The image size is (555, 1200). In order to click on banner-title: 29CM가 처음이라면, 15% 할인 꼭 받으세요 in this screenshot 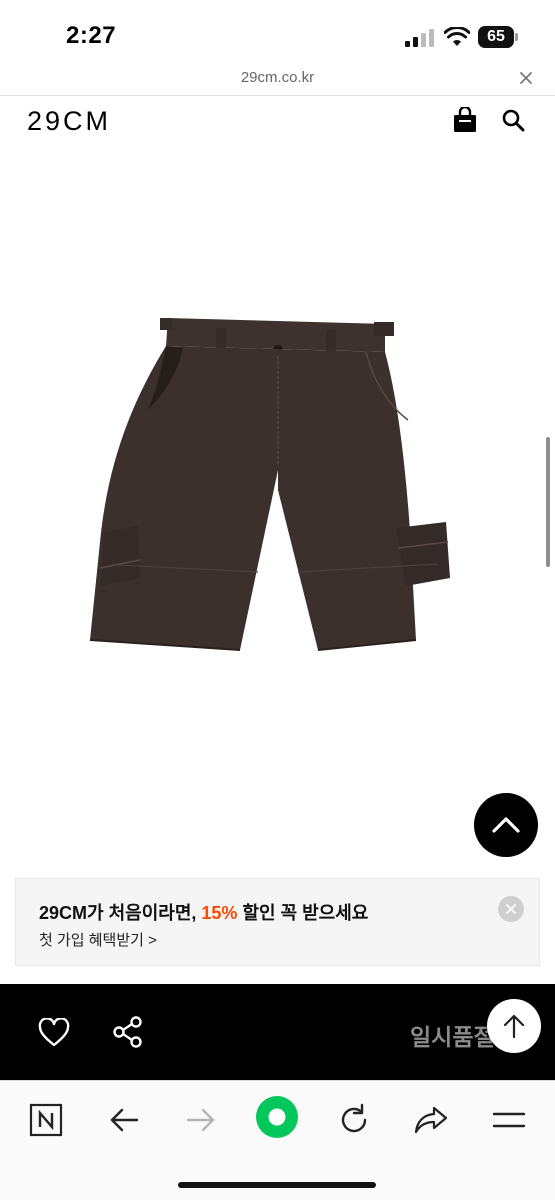, I will do `click(204, 913)`.